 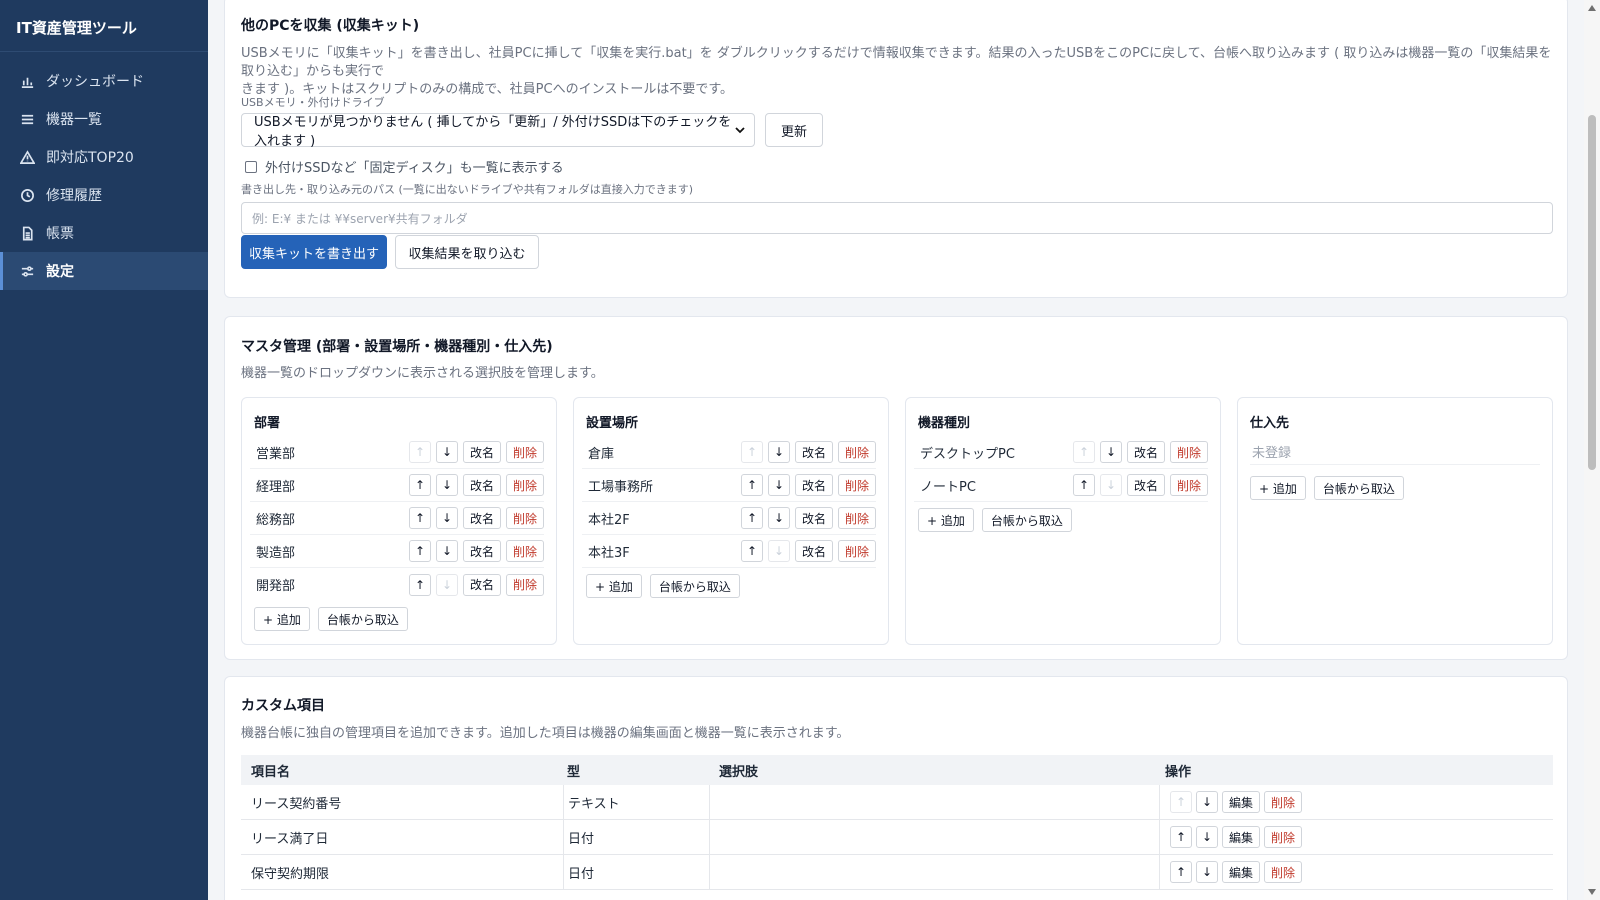 What do you see at coordinates (104, 157) in the screenshot?
I see `sidebar-item-top20: 即対応TOP20` at bounding box center [104, 157].